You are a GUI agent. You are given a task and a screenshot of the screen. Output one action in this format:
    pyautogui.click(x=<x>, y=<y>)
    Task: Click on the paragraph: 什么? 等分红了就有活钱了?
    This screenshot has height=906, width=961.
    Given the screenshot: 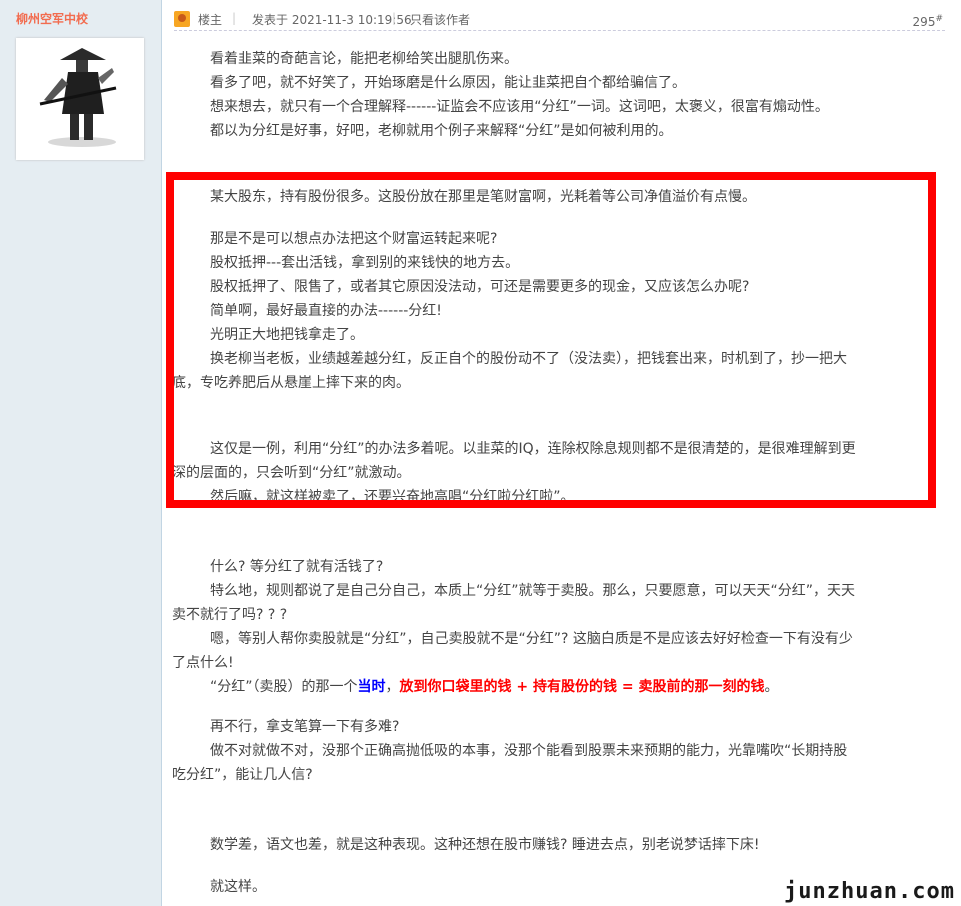 What is the action you would take?
    pyautogui.click(x=297, y=567)
    